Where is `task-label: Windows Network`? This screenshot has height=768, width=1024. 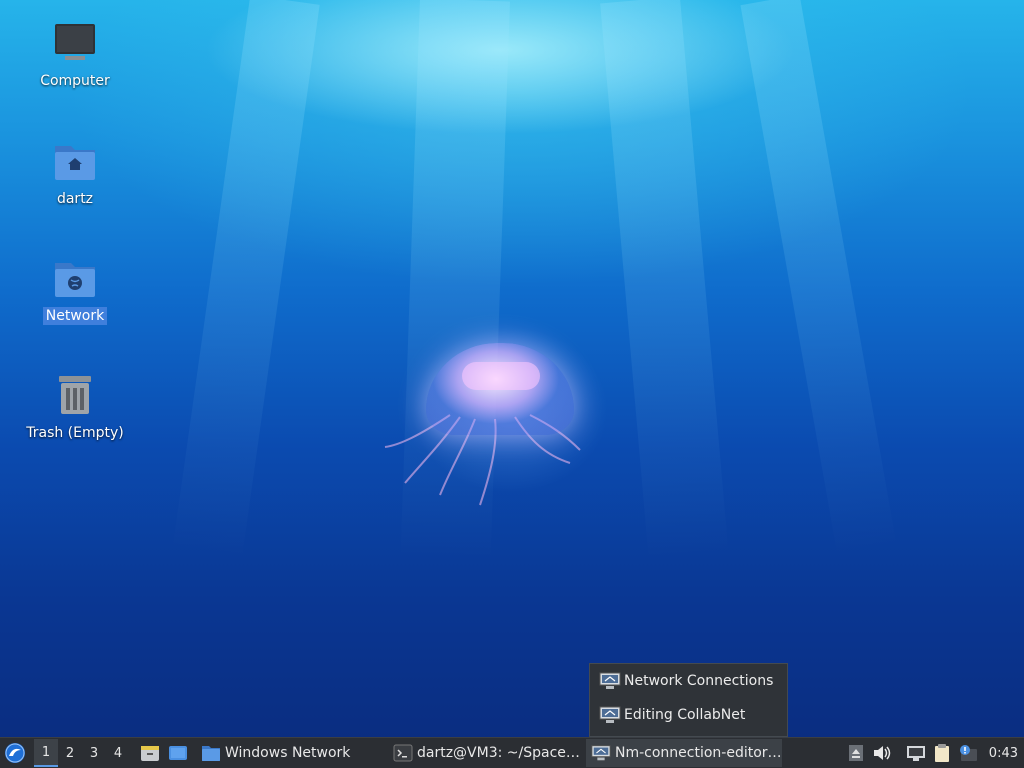
task-label: Windows Network is located at coordinates (288, 753).